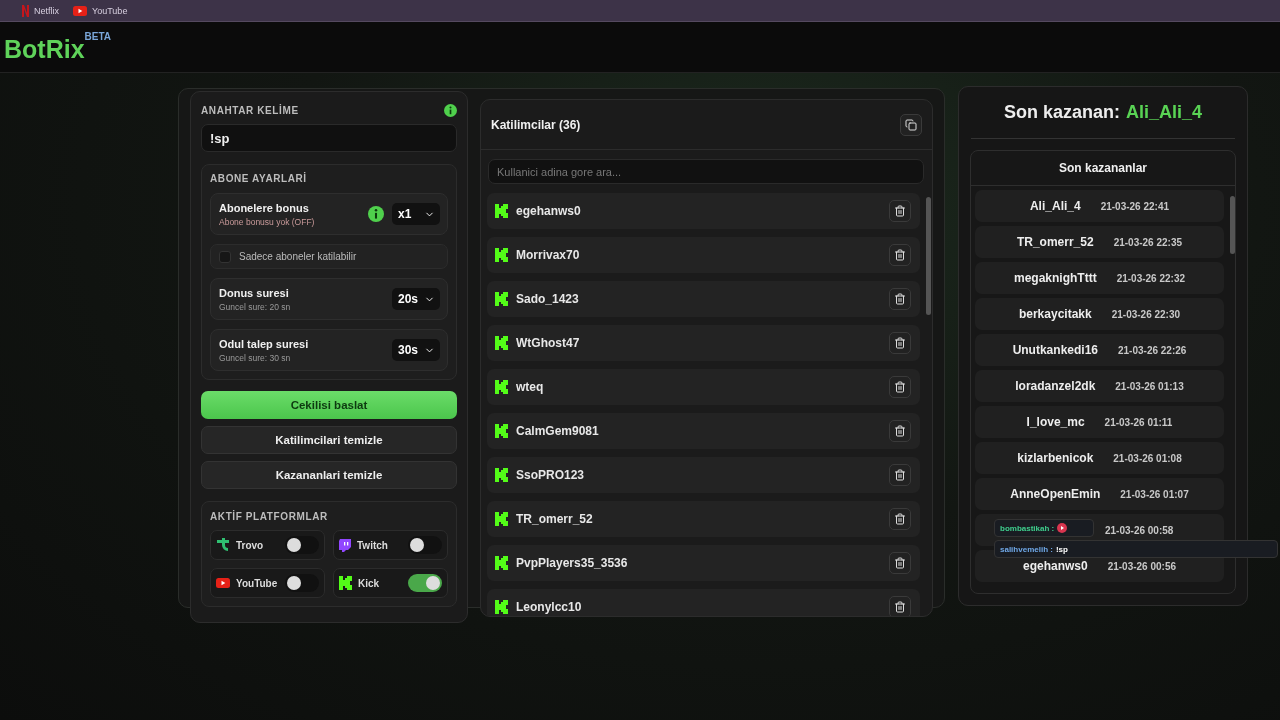 The image size is (1280, 720). Describe the element at coordinates (1103, 168) in the screenshot. I see `winners-title: Son kazananlar` at that location.